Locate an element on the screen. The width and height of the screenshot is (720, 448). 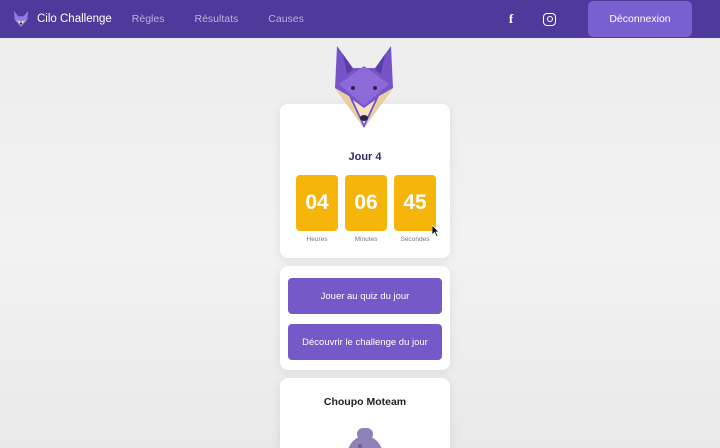
brand-name: Cilo Challenge is located at coordinates (74, 19).